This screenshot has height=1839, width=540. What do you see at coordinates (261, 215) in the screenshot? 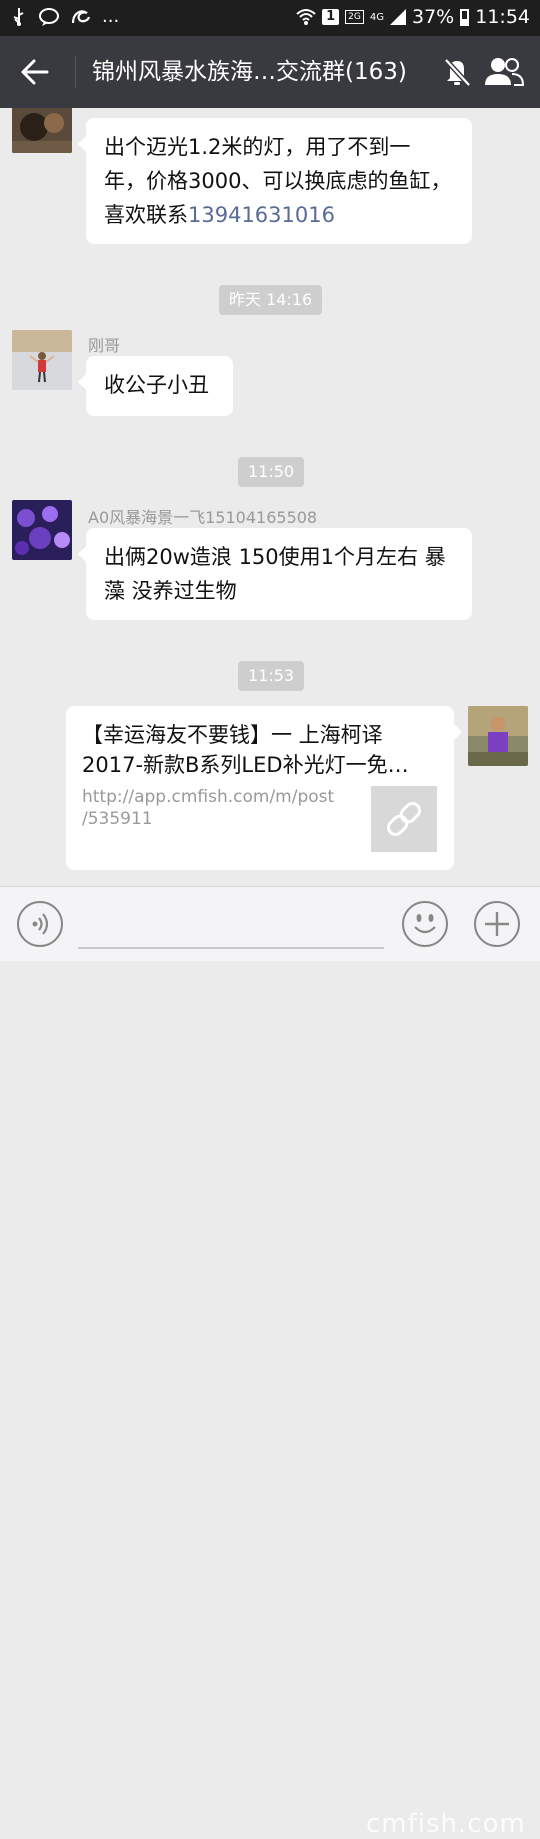
I see `phone-number-link: 13941631016` at bounding box center [261, 215].